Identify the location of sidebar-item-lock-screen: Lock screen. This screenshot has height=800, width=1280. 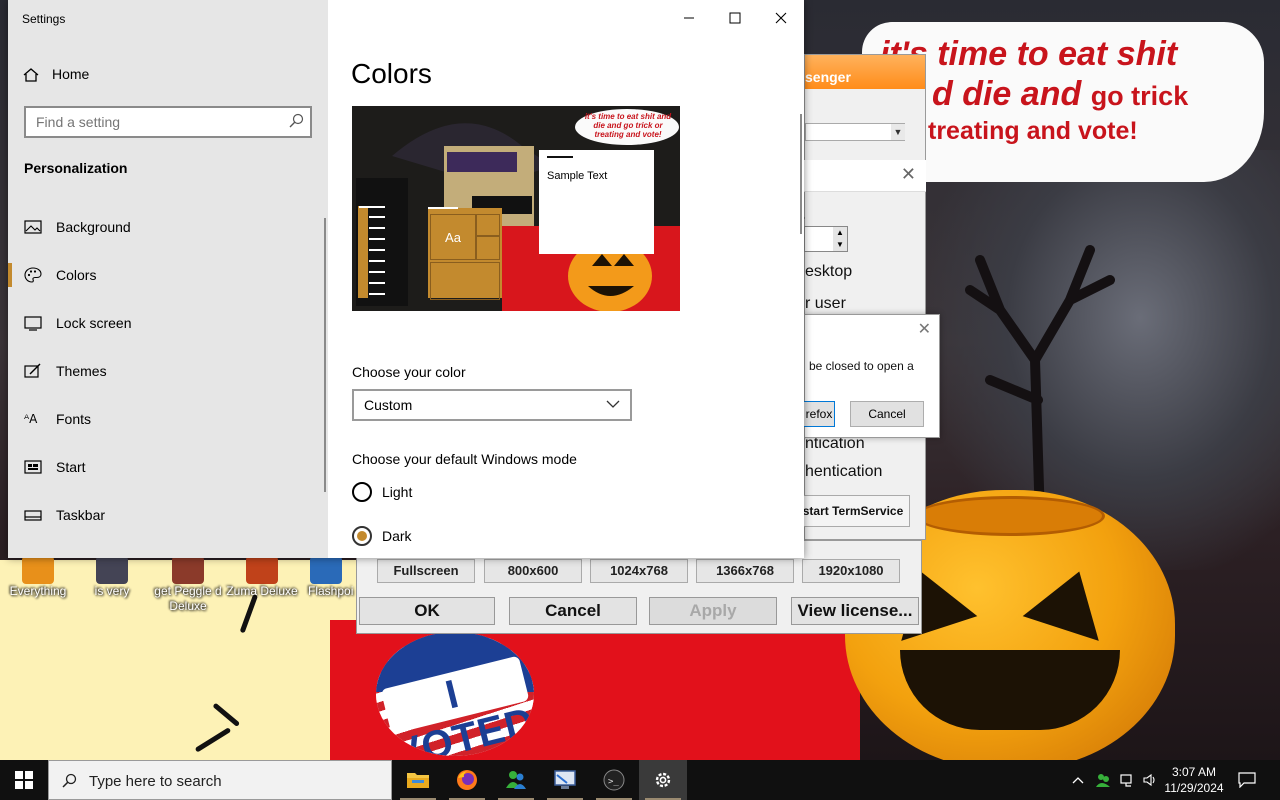
(168, 323).